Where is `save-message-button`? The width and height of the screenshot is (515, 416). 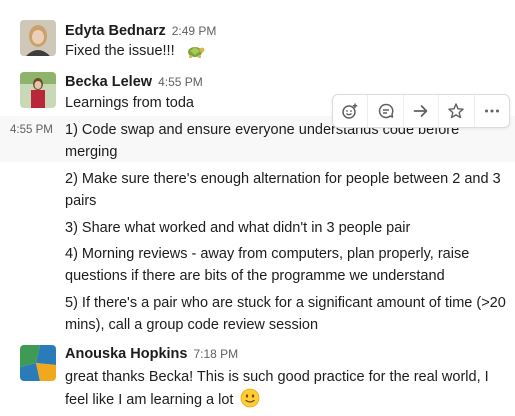 save-message-button is located at coordinates (457, 111).